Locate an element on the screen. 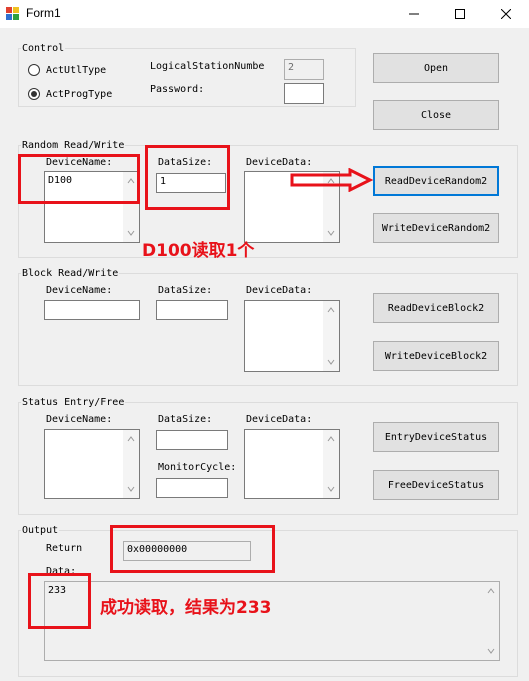 The image size is (529, 681). status-device-name-label: DeviceName: is located at coordinates (79, 419).